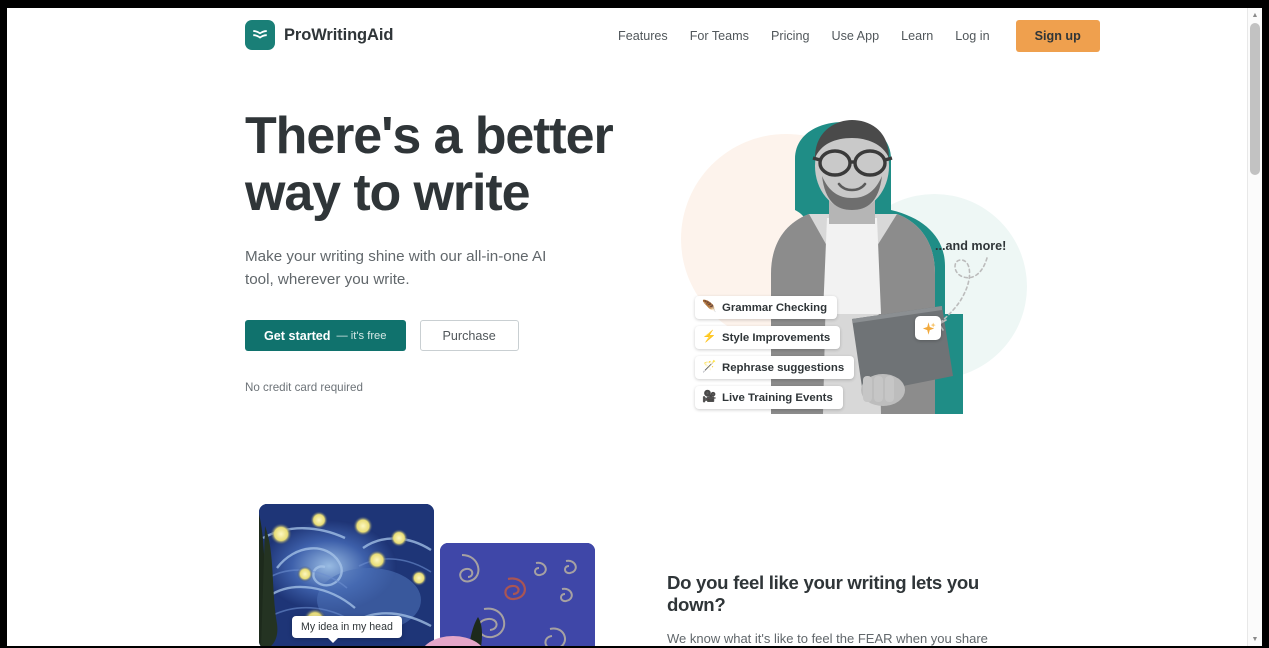 This screenshot has height=648, width=1269. I want to click on prowritingaid-book-logo-icon, so click(260, 35).